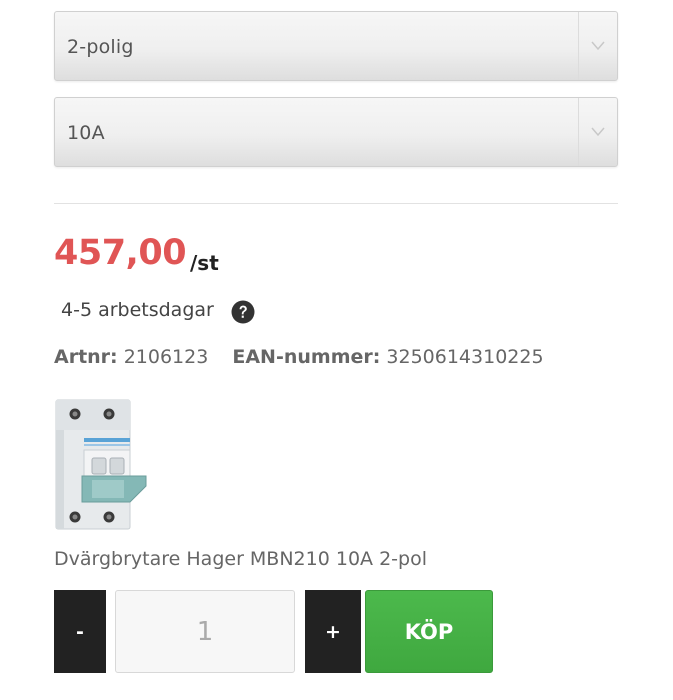 The image size is (673, 700). I want to click on quantity-input, so click(205, 631).